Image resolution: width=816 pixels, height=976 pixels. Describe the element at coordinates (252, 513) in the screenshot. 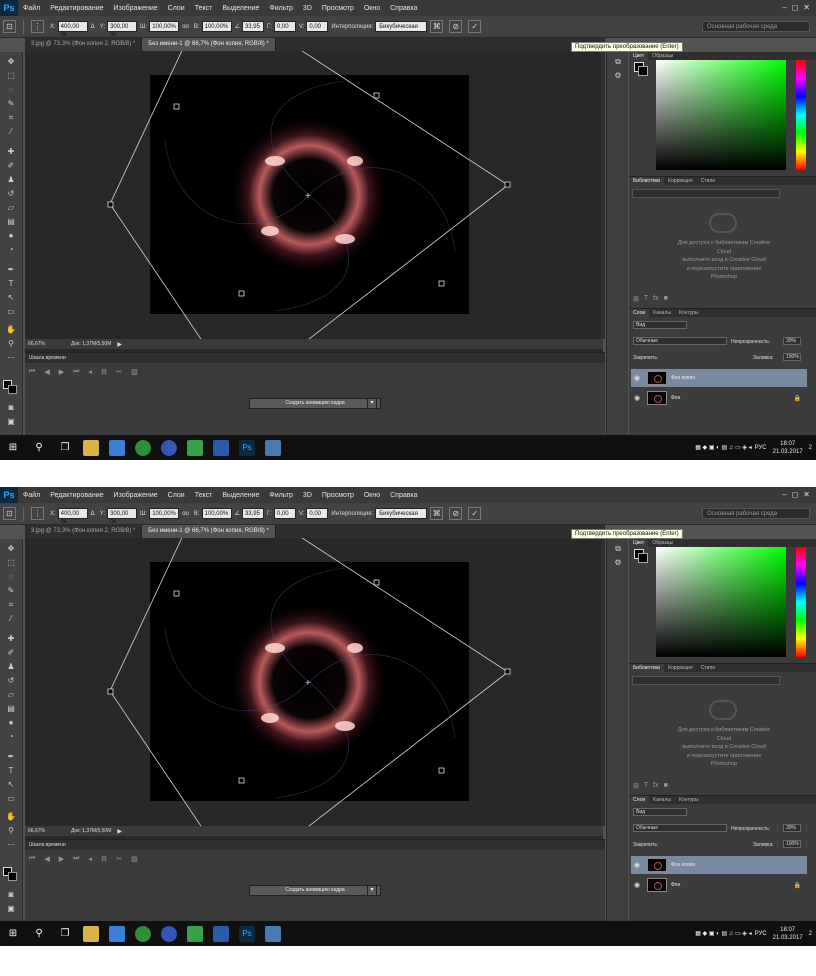

I see `angle-field: 33,95` at that location.